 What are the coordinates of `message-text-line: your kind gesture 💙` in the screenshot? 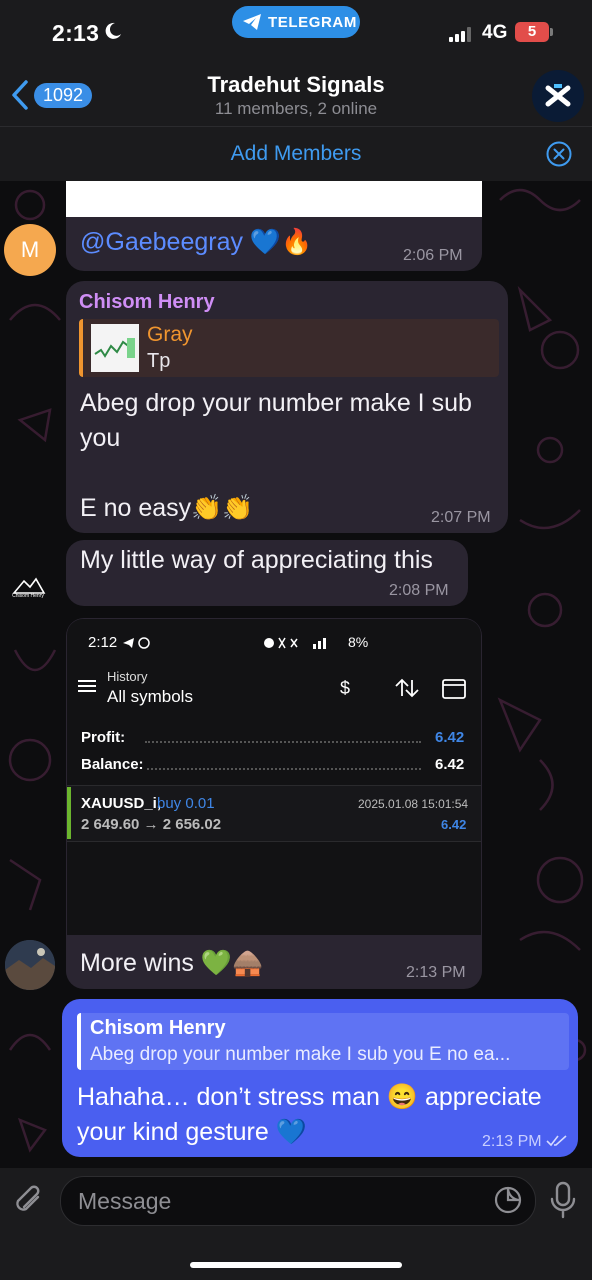 It's located at (192, 1132).